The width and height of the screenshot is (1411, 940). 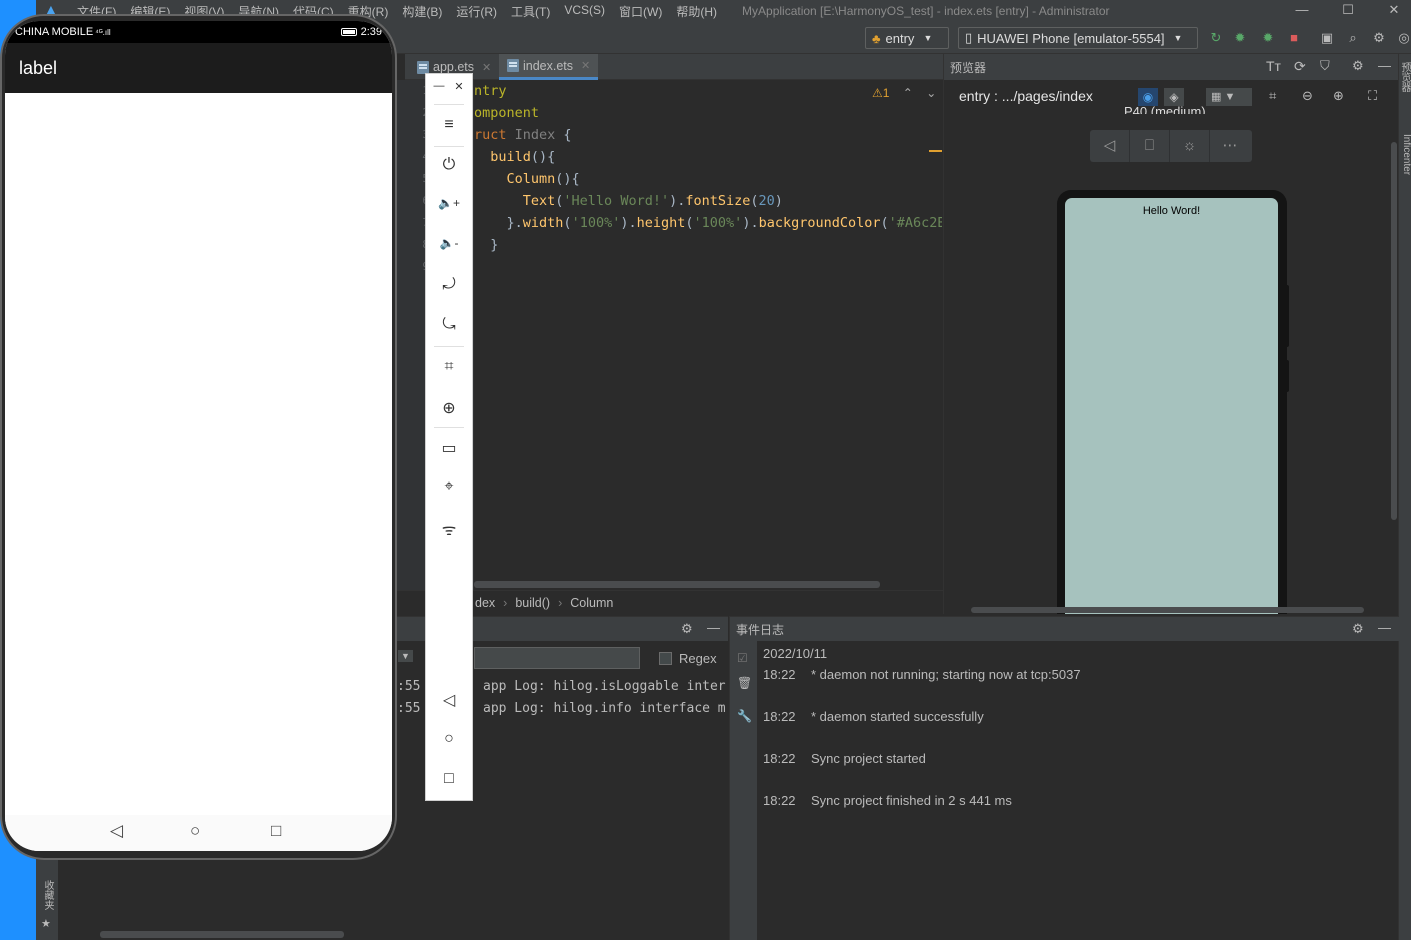 I want to click on power-icon: ⏻, so click(x=449, y=165).